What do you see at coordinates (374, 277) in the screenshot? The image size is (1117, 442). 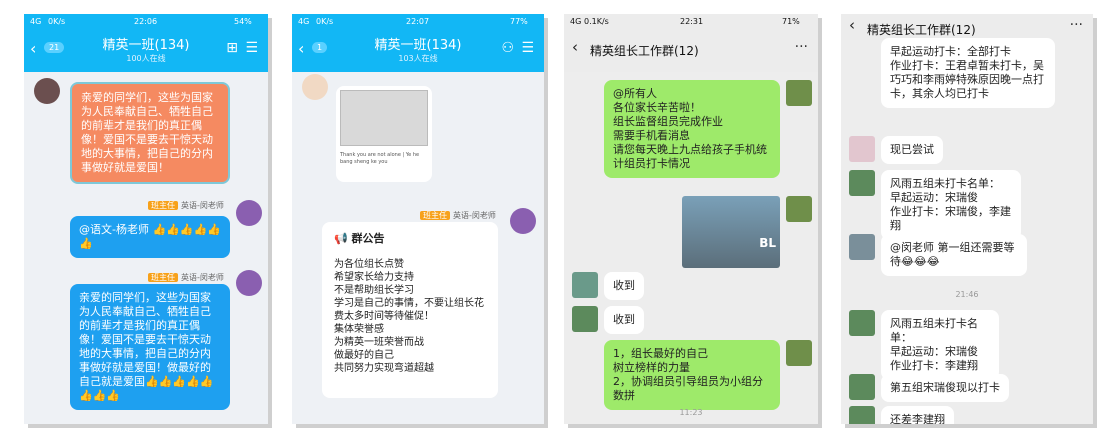 I see `notice-line: 希望家长给力支持` at bounding box center [374, 277].